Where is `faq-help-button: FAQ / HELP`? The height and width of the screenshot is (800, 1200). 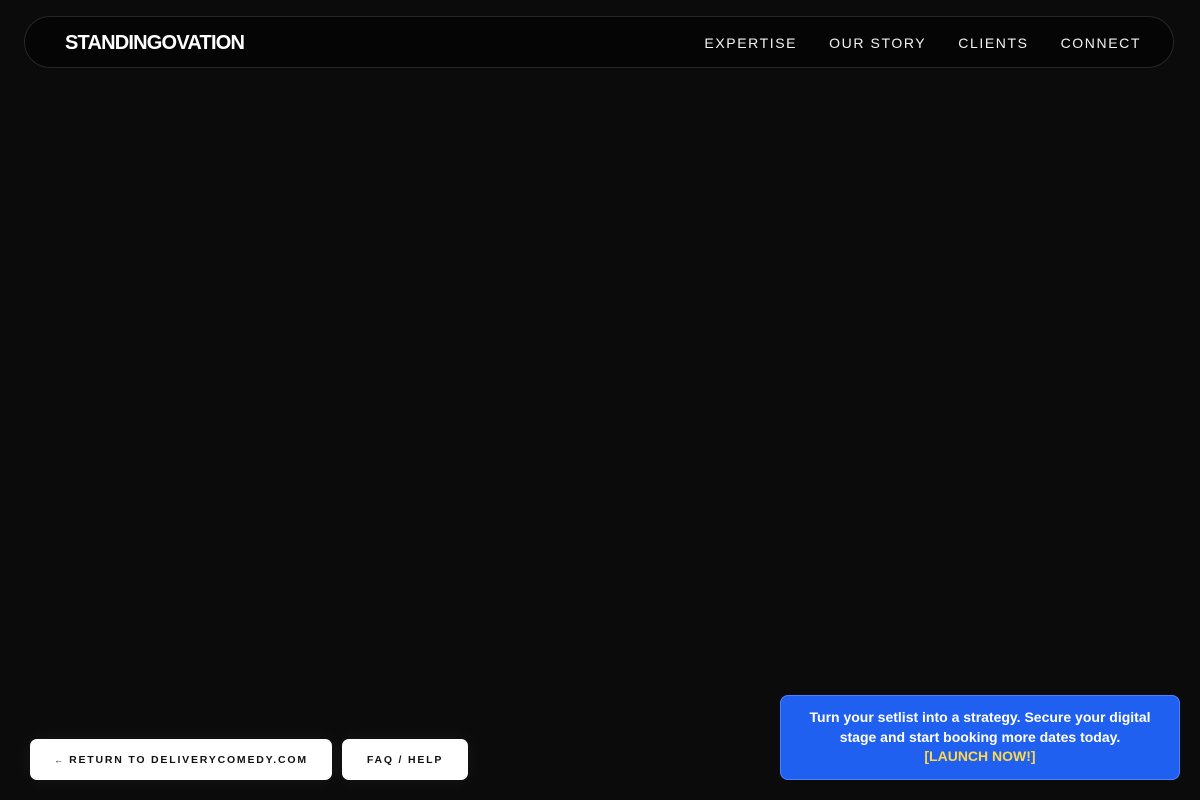
faq-help-button: FAQ / HELP is located at coordinates (405, 759).